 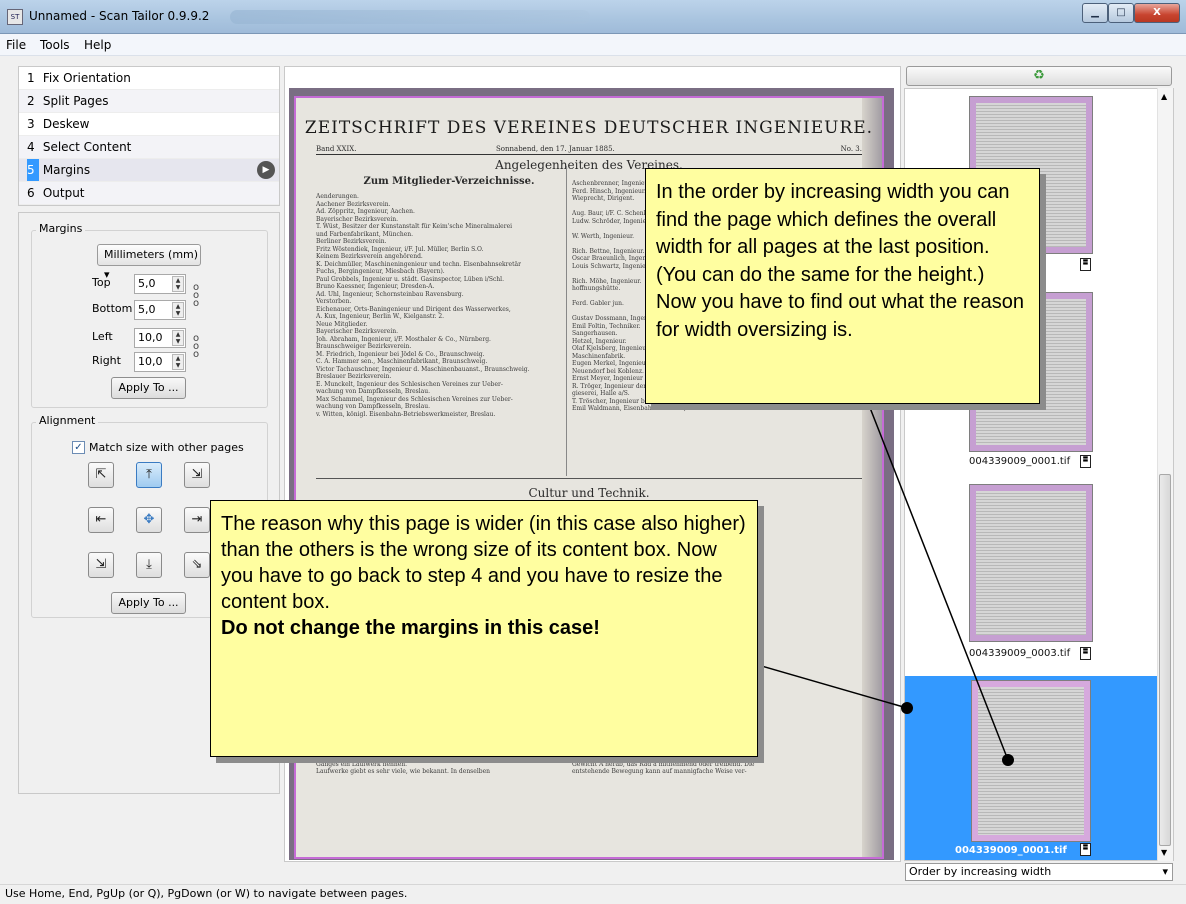 I want to click on stage-deskew: 3 Deskew, so click(x=149, y=124).